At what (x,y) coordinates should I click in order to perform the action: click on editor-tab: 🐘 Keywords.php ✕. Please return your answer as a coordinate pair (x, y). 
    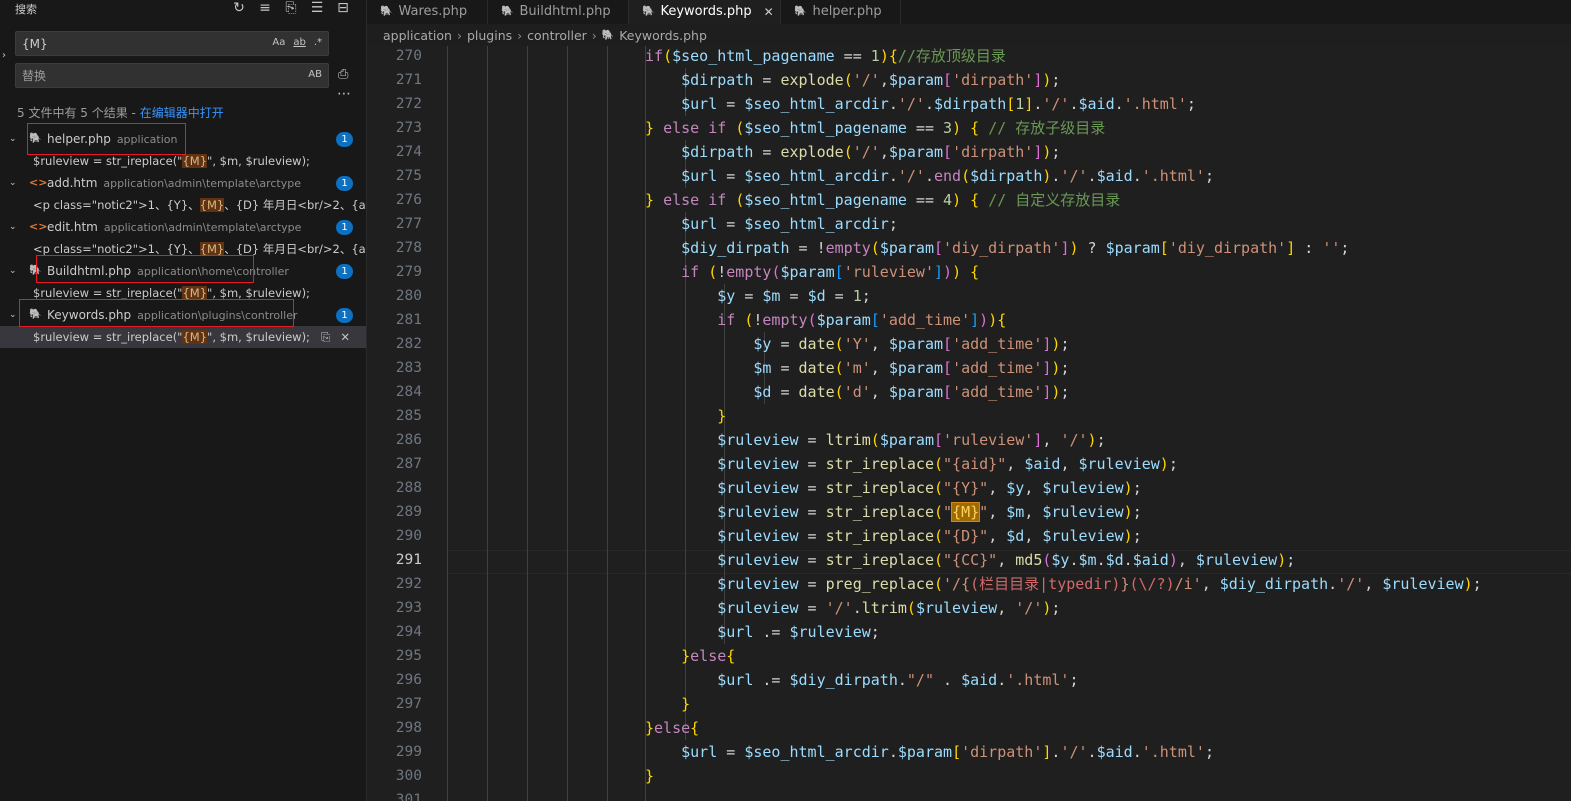
    Looking at the image, I should click on (705, 12).